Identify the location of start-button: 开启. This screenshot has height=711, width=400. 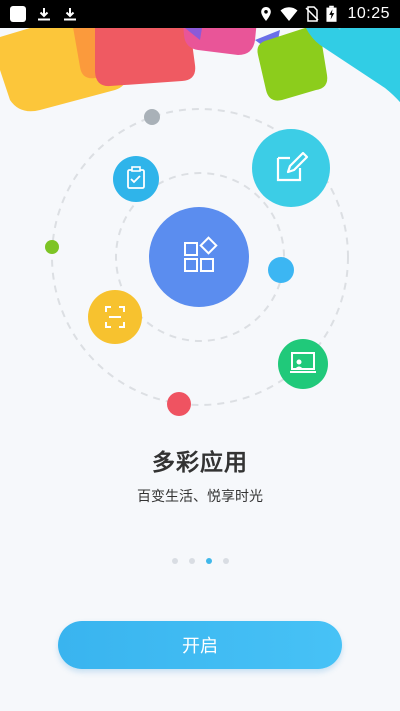
(200, 645).